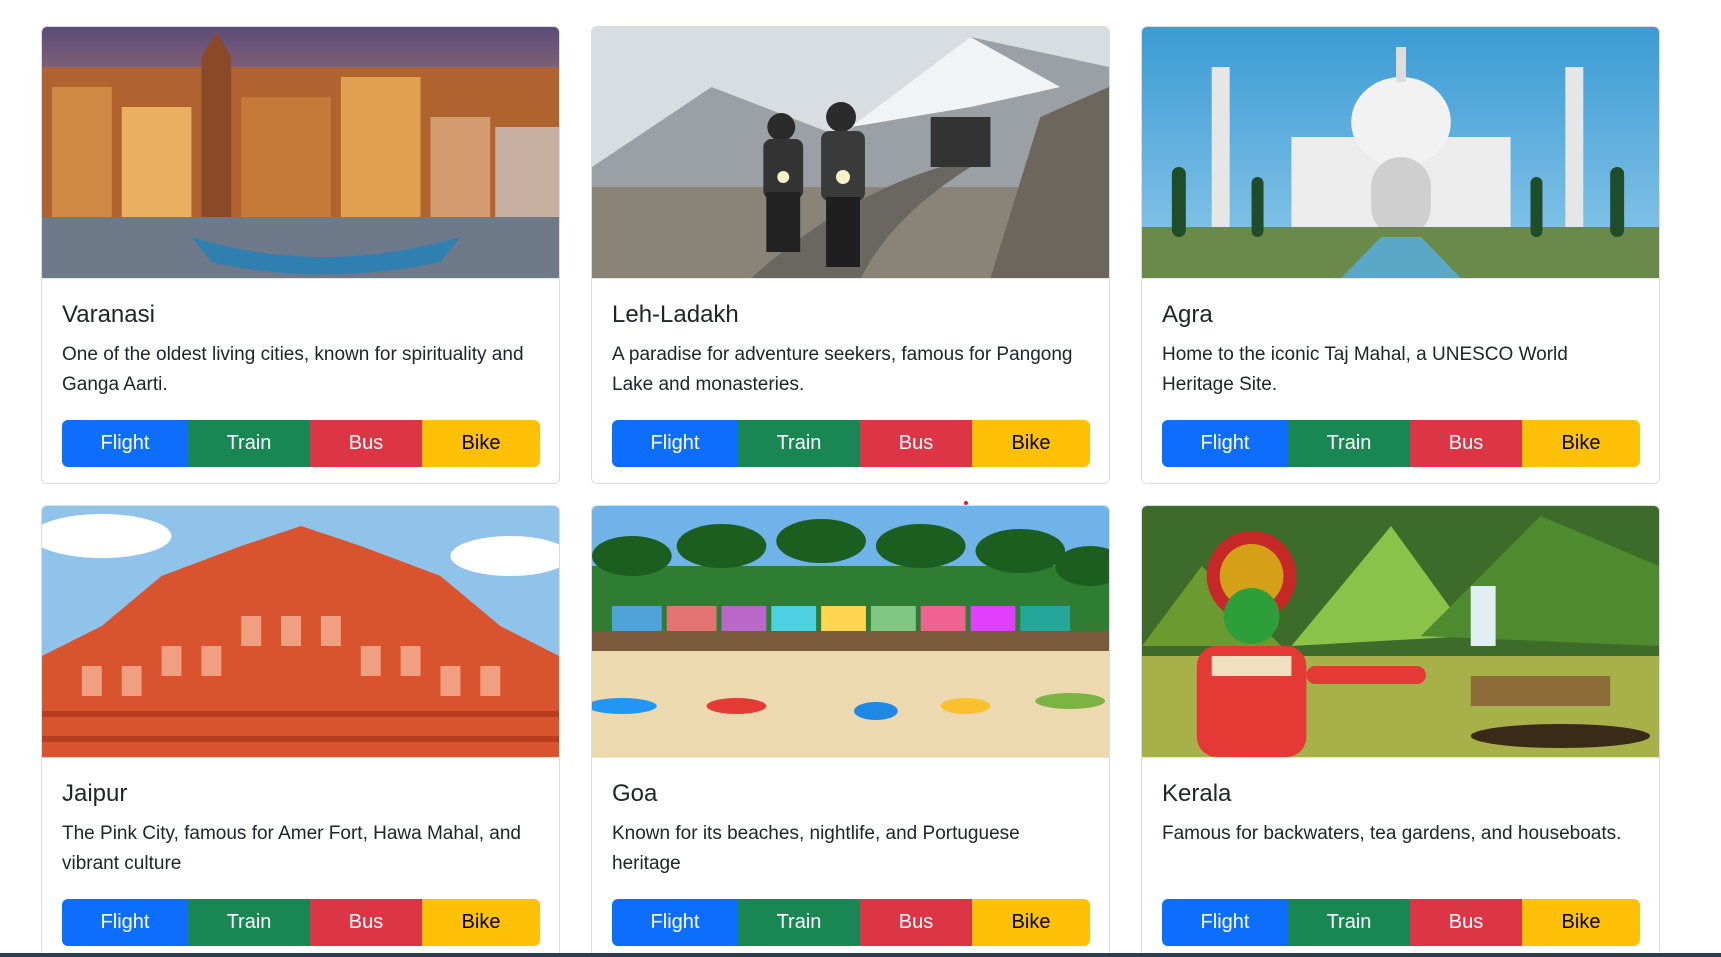 The width and height of the screenshot is (1721, 957). What do you see at coordinates (635, 793) in the screenshot?
I see `card-title: Goa` at bounding box center [635, 793].